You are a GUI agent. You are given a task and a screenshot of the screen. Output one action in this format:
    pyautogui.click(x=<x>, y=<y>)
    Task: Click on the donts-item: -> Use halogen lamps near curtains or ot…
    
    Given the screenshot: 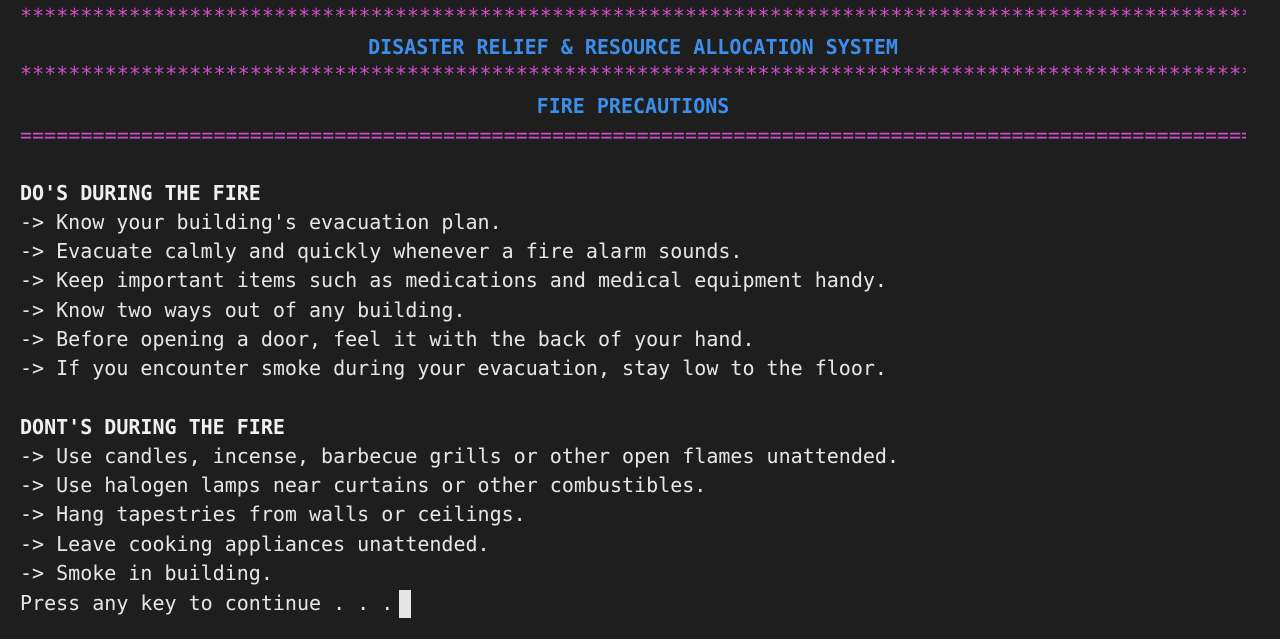 What is the action you would take?
    pyautogui.click(x=363, y=485)
    